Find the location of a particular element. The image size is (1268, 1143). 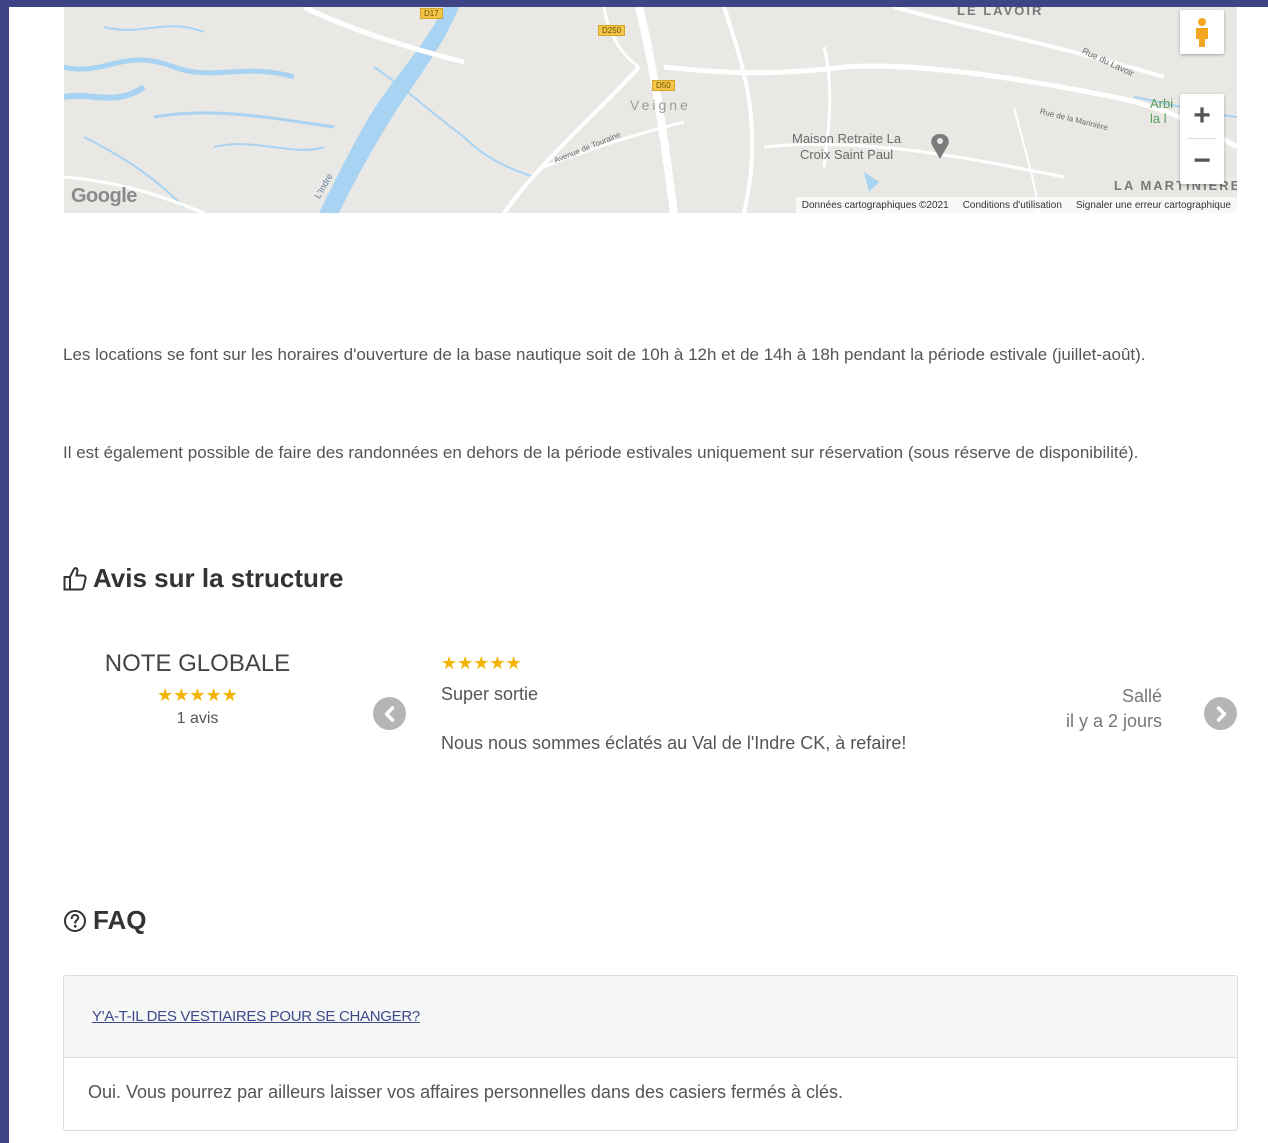

carousel-prev-button is located at coordinates (389, 713).